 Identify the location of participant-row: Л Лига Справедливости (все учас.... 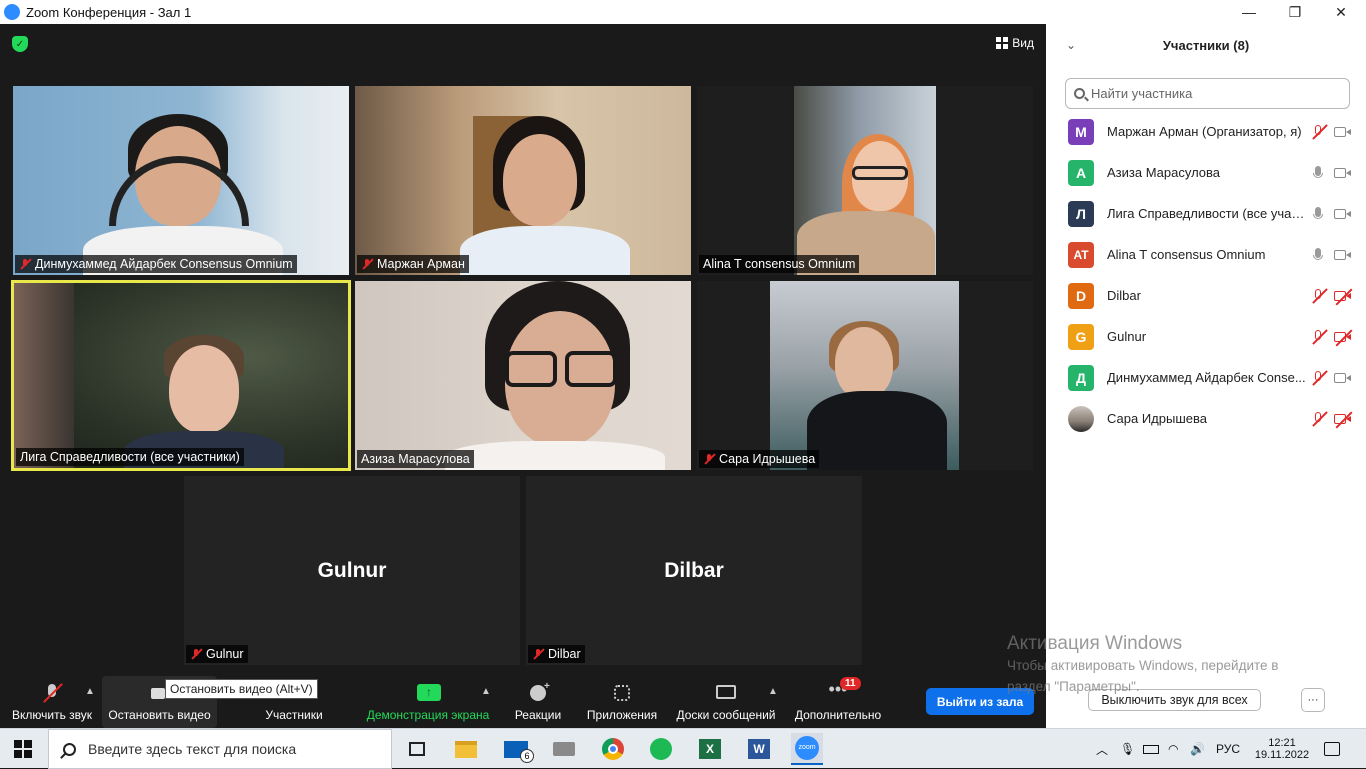
(1206, 213).